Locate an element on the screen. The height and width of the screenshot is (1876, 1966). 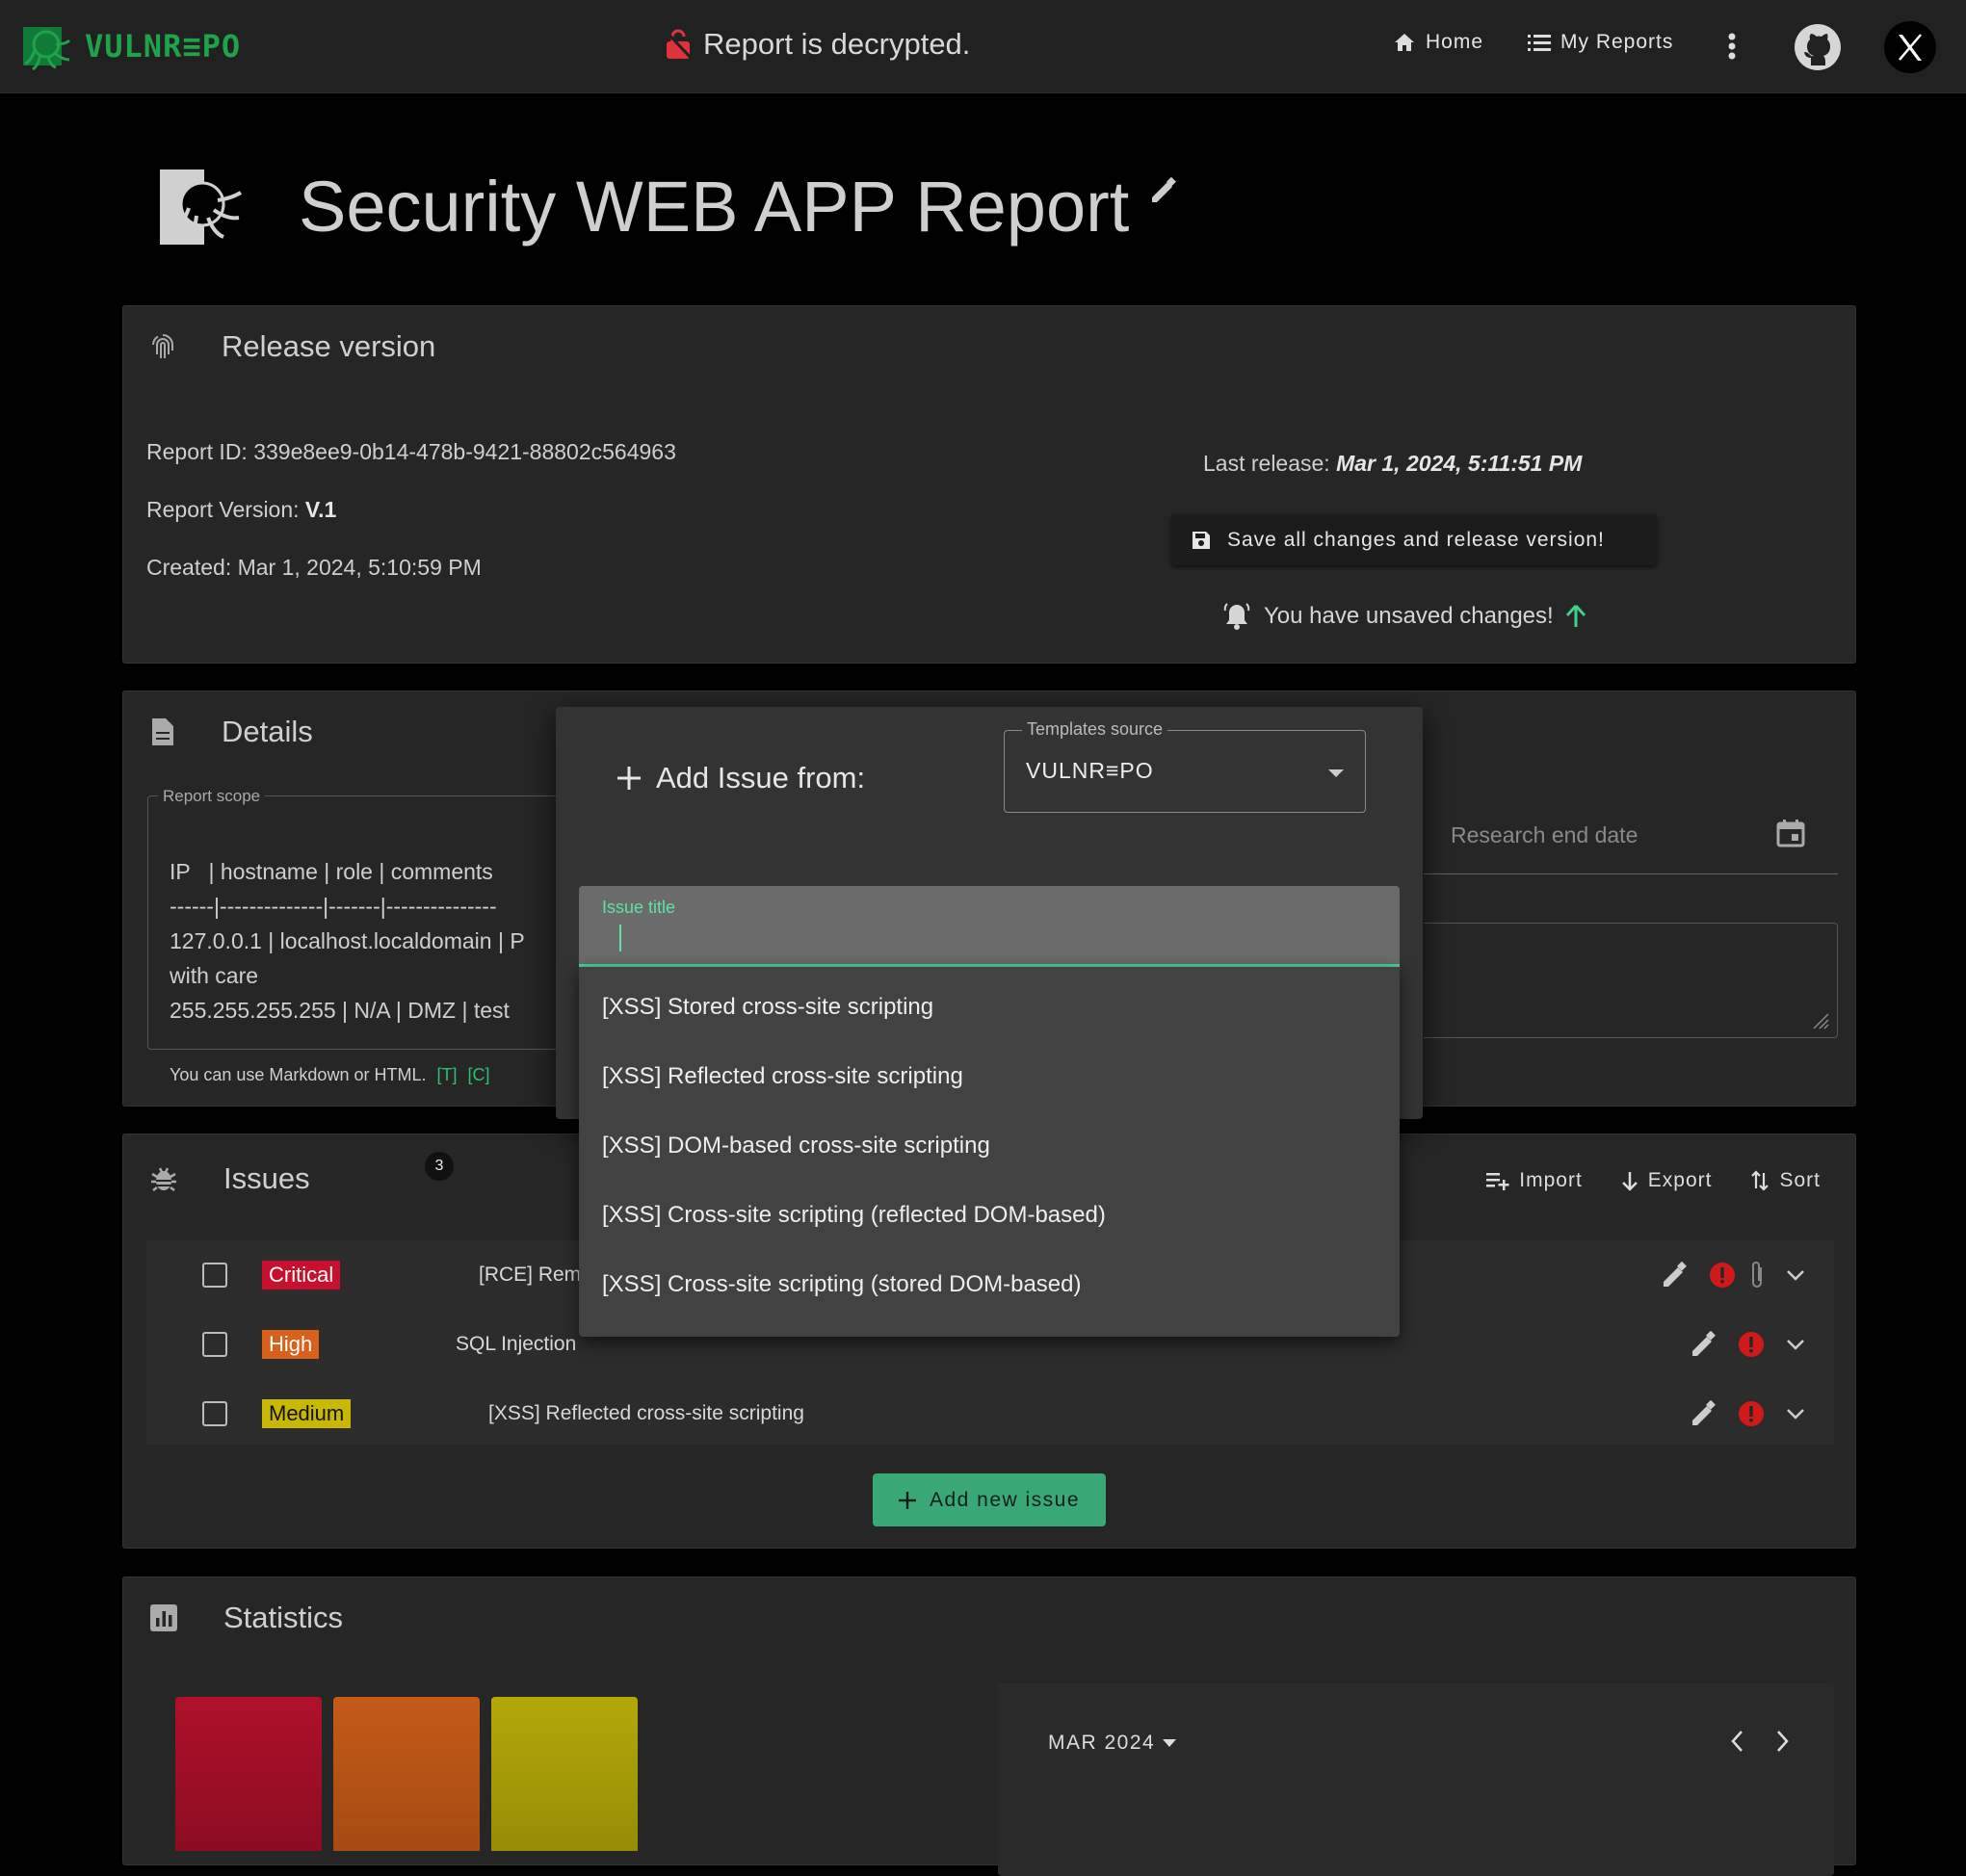
chevron-right-icon is located at coordinates (1783, 1742).